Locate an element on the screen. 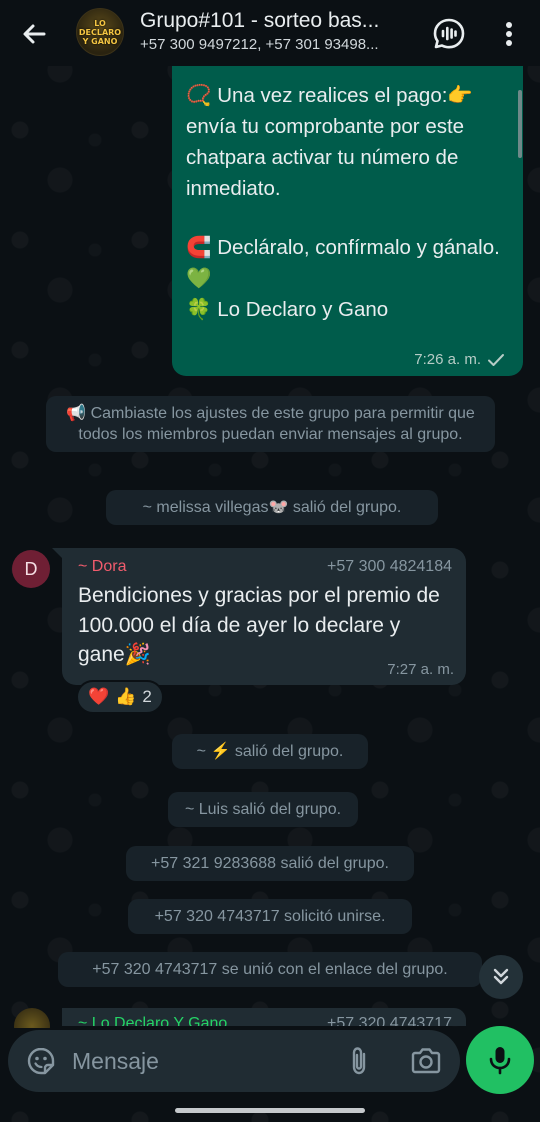 The image size is (540, 1122). sender-avatar: D is located at coordinates (31, 569).